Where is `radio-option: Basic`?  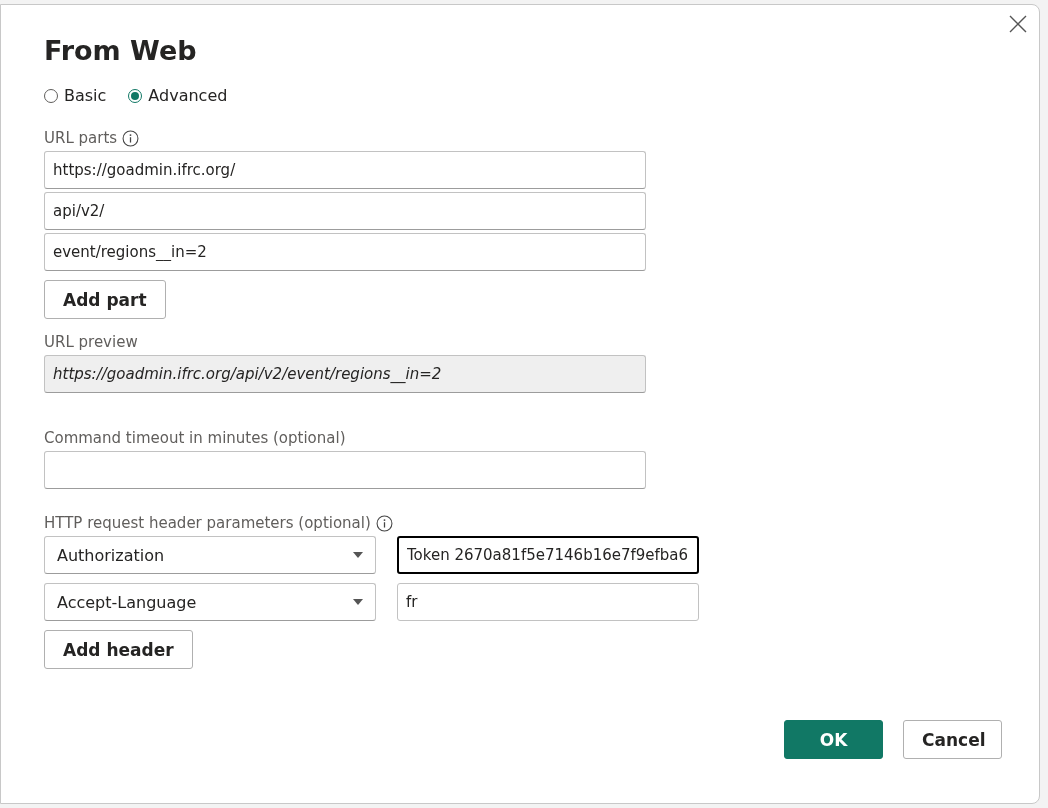
radio-option: Basic is located at coordinates (75, 95).